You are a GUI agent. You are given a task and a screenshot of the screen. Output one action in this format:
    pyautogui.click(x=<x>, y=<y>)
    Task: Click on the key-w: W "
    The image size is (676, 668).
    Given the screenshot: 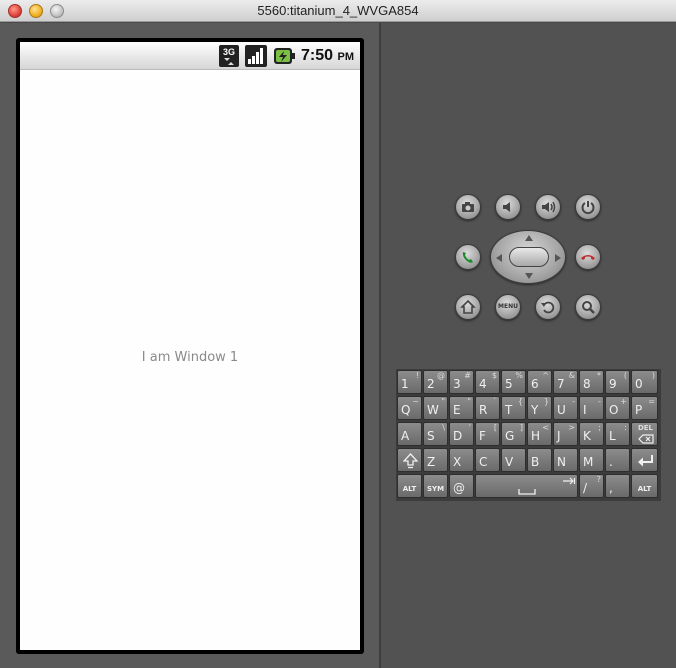 What is the action you would take?
    pyautogui.click(x=435, y=408)
    